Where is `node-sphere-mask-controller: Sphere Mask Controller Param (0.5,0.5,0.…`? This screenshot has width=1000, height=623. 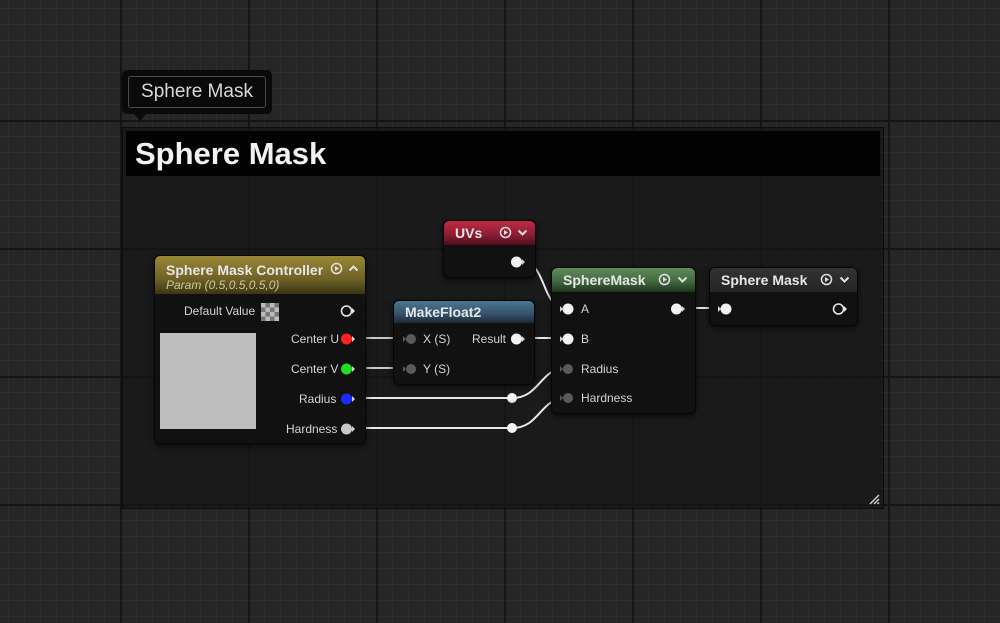
node-sphere-mask-controller: Sphere Mask Controller Param (0.5,0.5,0.… is located at coordinates (260, 349).